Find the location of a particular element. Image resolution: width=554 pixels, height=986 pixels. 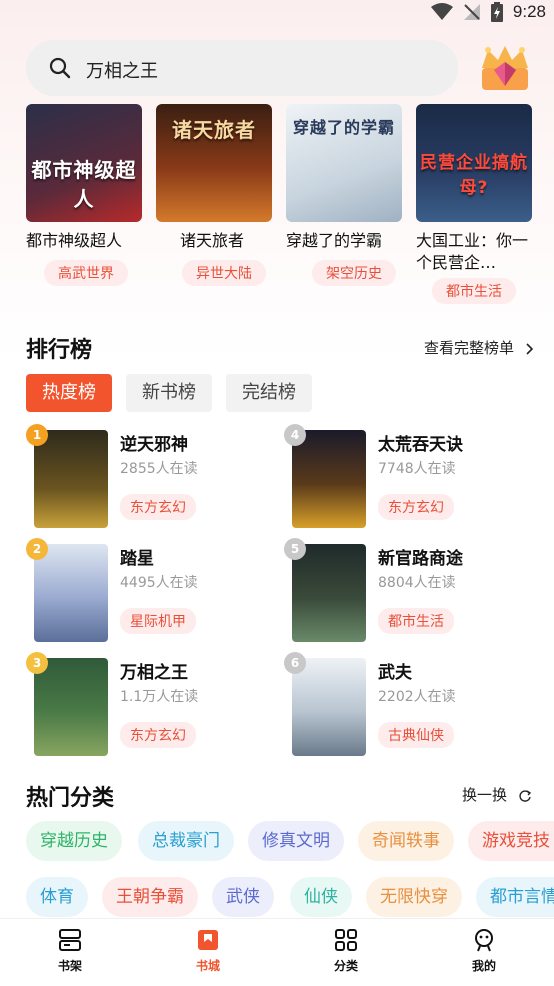

category-pill: 仙侠 is located at coordinates (321, 897).